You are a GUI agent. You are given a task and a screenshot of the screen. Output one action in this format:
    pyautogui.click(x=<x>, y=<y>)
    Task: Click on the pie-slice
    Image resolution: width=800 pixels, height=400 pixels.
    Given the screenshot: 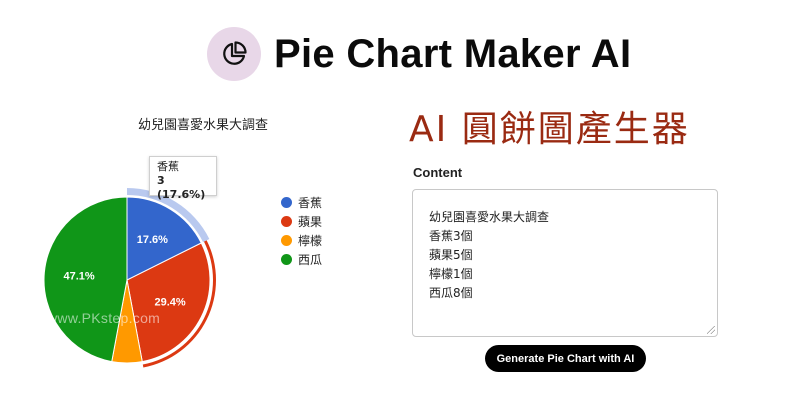 What is the action you would take?
    pyautogui.click(x=85, y=279)
    